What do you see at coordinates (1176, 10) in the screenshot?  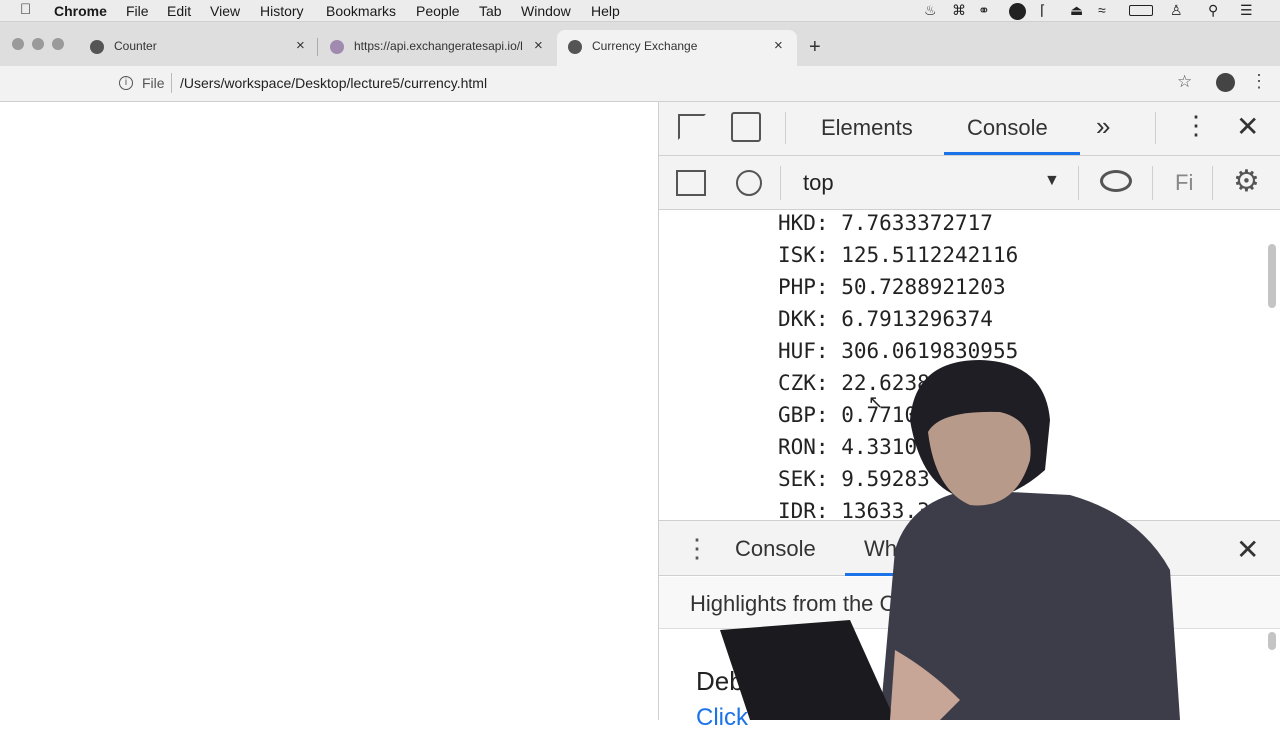 I see `user-icon: ♙` at bounding box center [1176, 10].